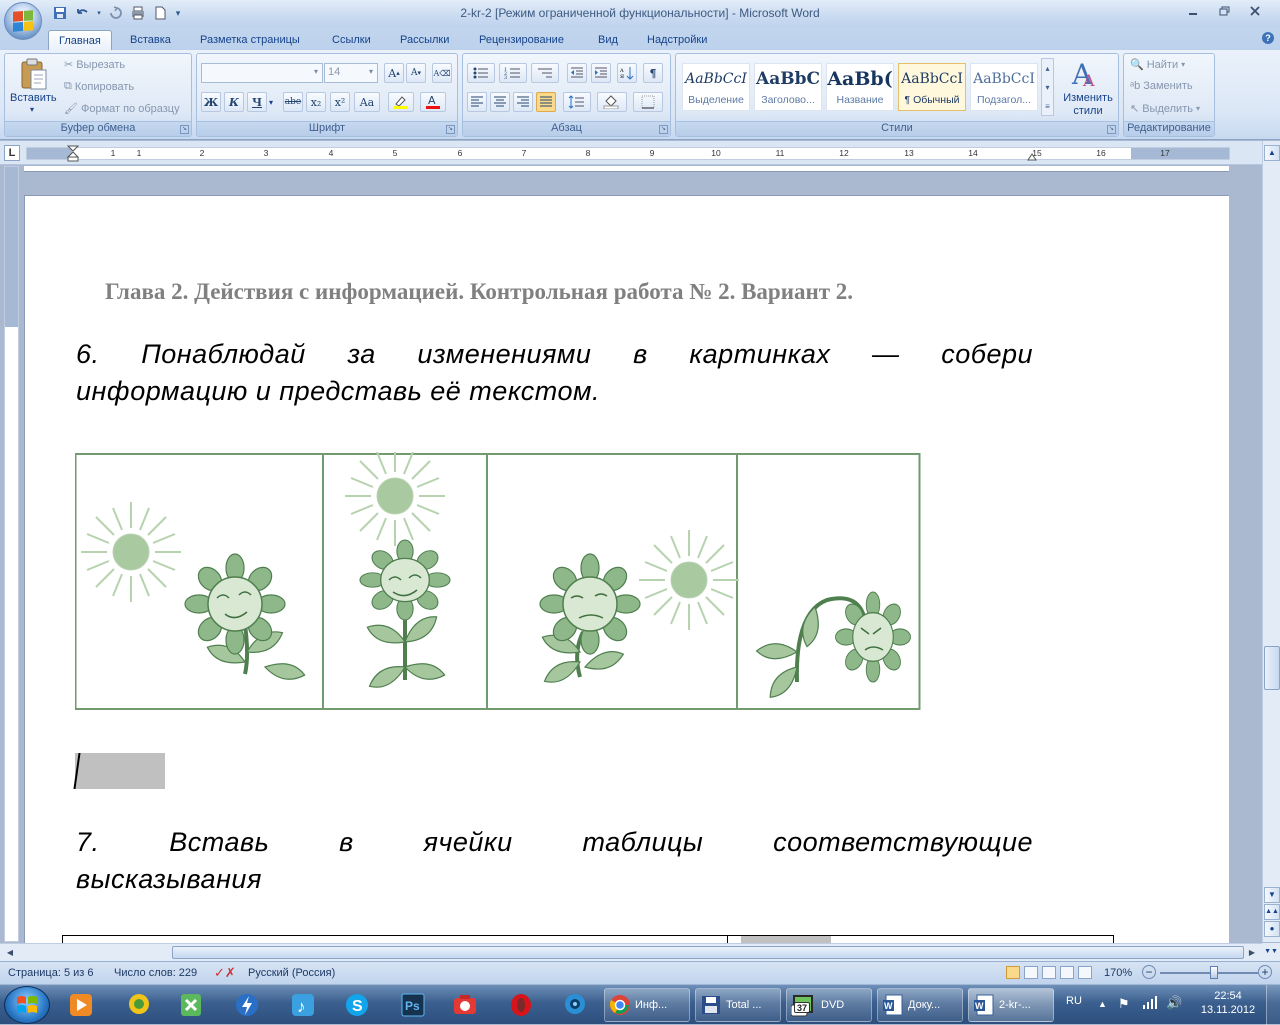 This screenshot has width=1280, height=1025. I want to click on decrease-indent-icon, so click(577, 73).